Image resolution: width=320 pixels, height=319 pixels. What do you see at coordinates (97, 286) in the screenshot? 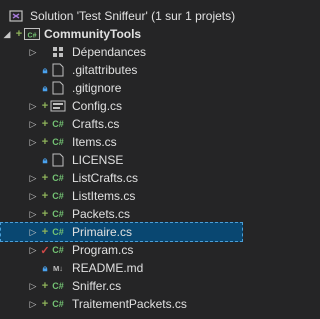
I see `tree-row-label: Sniffer.cs` at bounding box center [97, 286].